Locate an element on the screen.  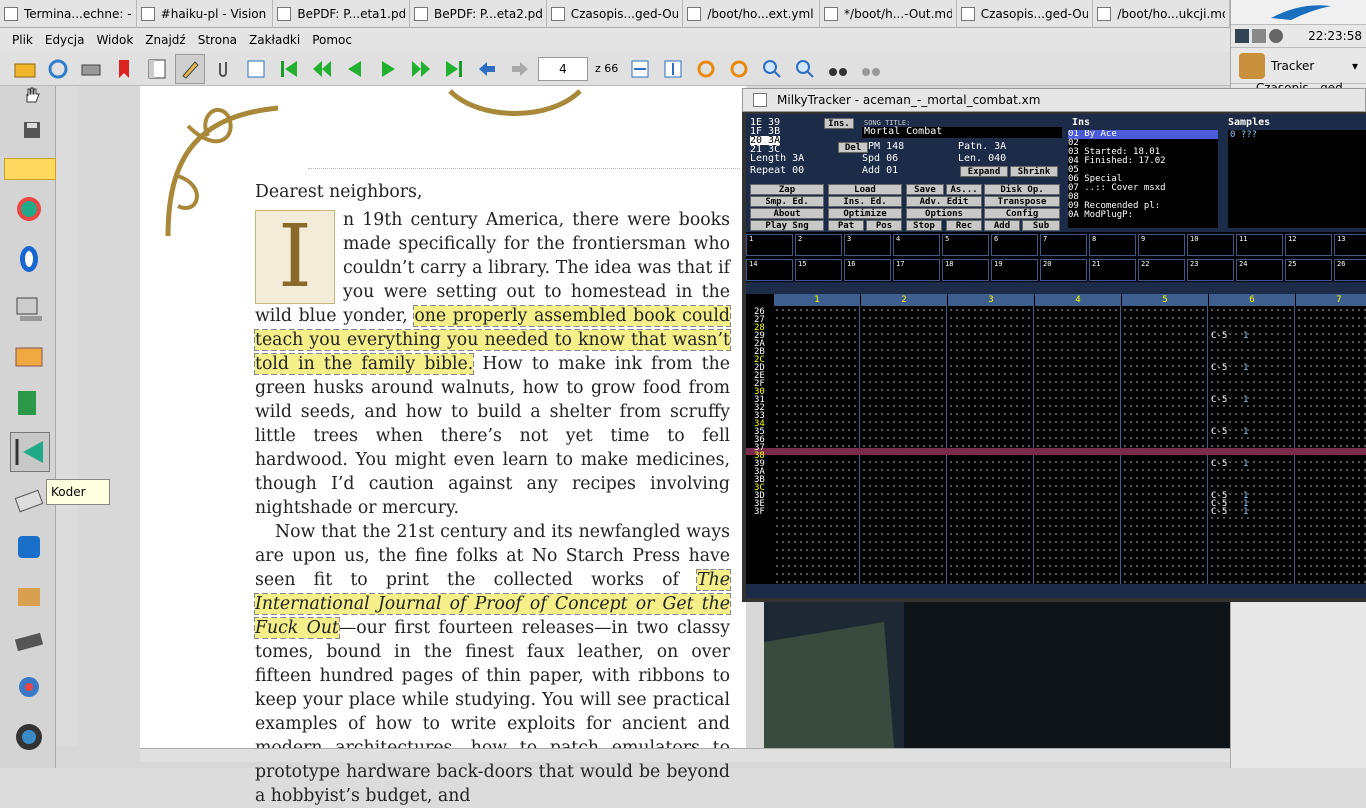
channel-scope: 17 is located at coordinates (916, 270).